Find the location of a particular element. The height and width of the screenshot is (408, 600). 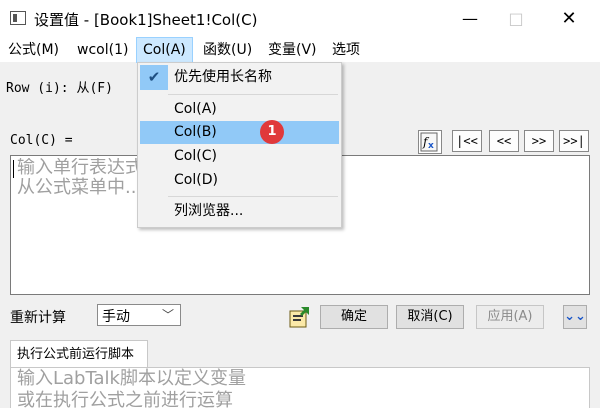

minimize-button: — is located at coordinates (470, 19).